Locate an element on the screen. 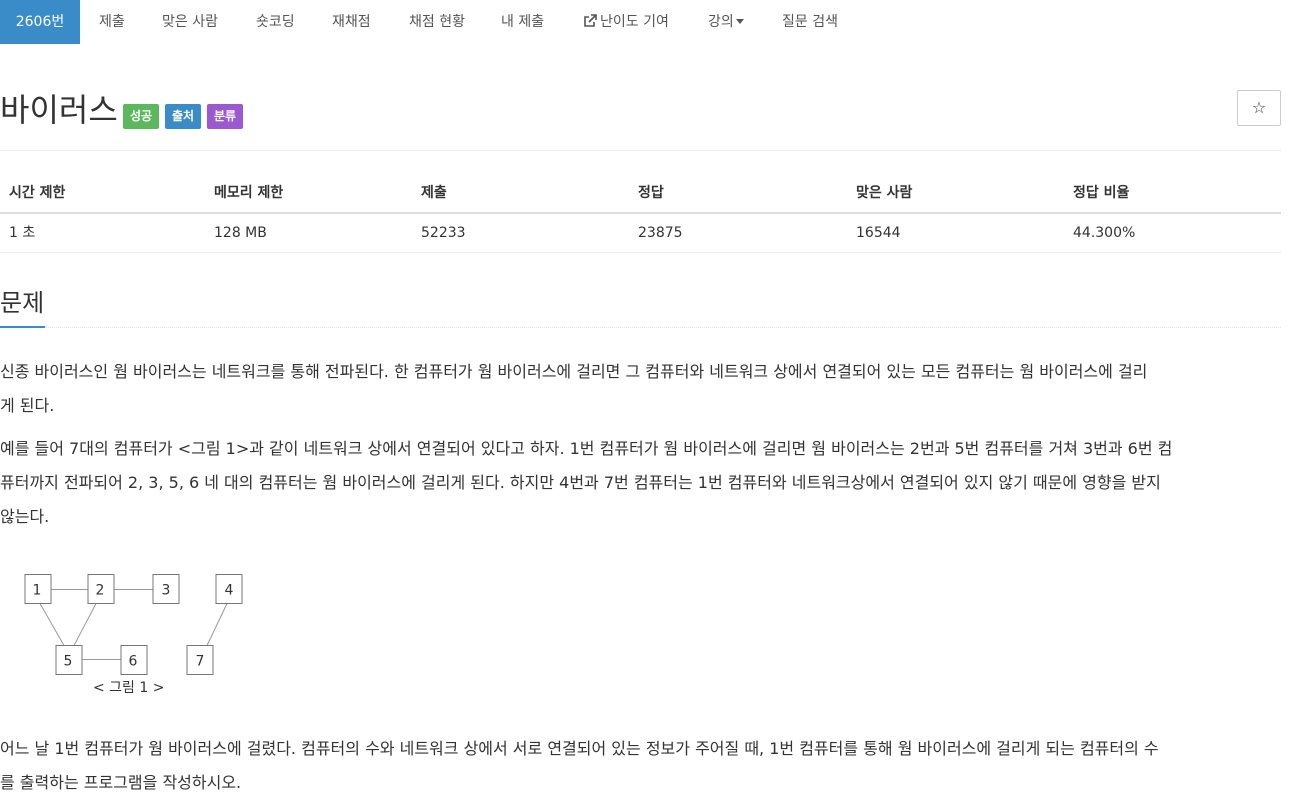 Image resolution: width=1291 pixels, height=804 pixels. text-line: 게 된다. is located at coordinates (27, 405).